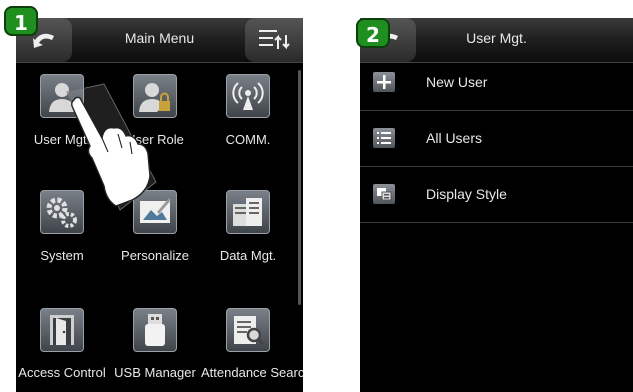 This screenshot has width=633, height=392. Describe the element at coordinates (159, 40) in the screenshot. I see `top-bar: Main Menu` at that location.